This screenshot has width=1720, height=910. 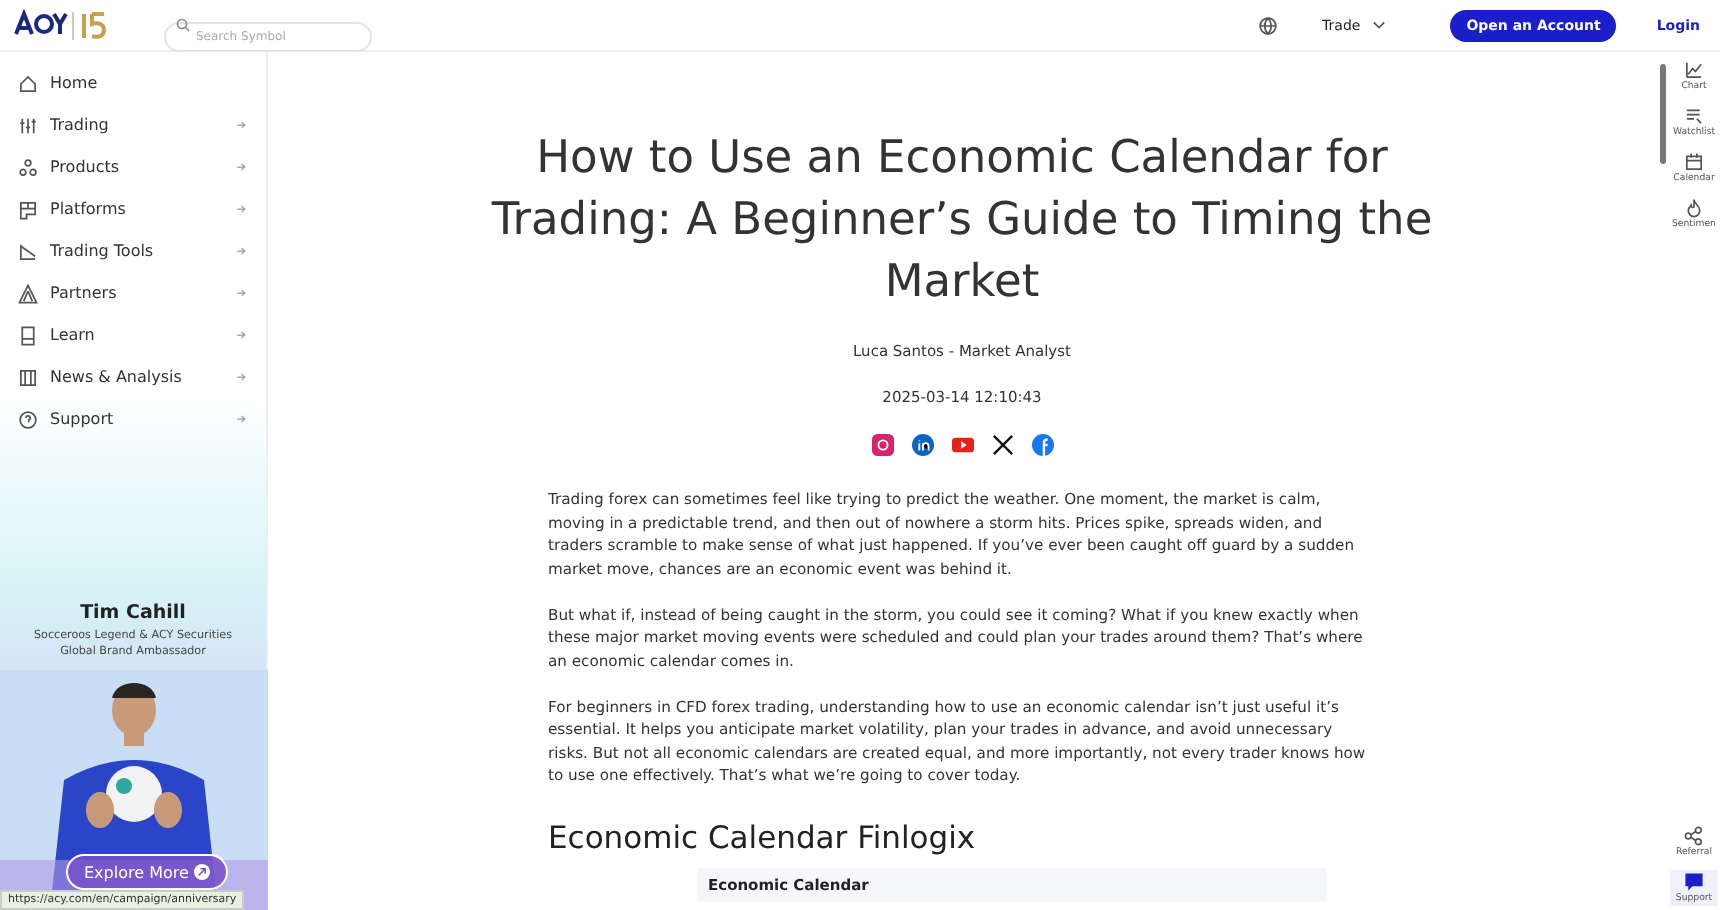 What do you see at coordinates (922, 445) in the screenshot?
I see `linkedin-icon` at bounding box center [922, 445].